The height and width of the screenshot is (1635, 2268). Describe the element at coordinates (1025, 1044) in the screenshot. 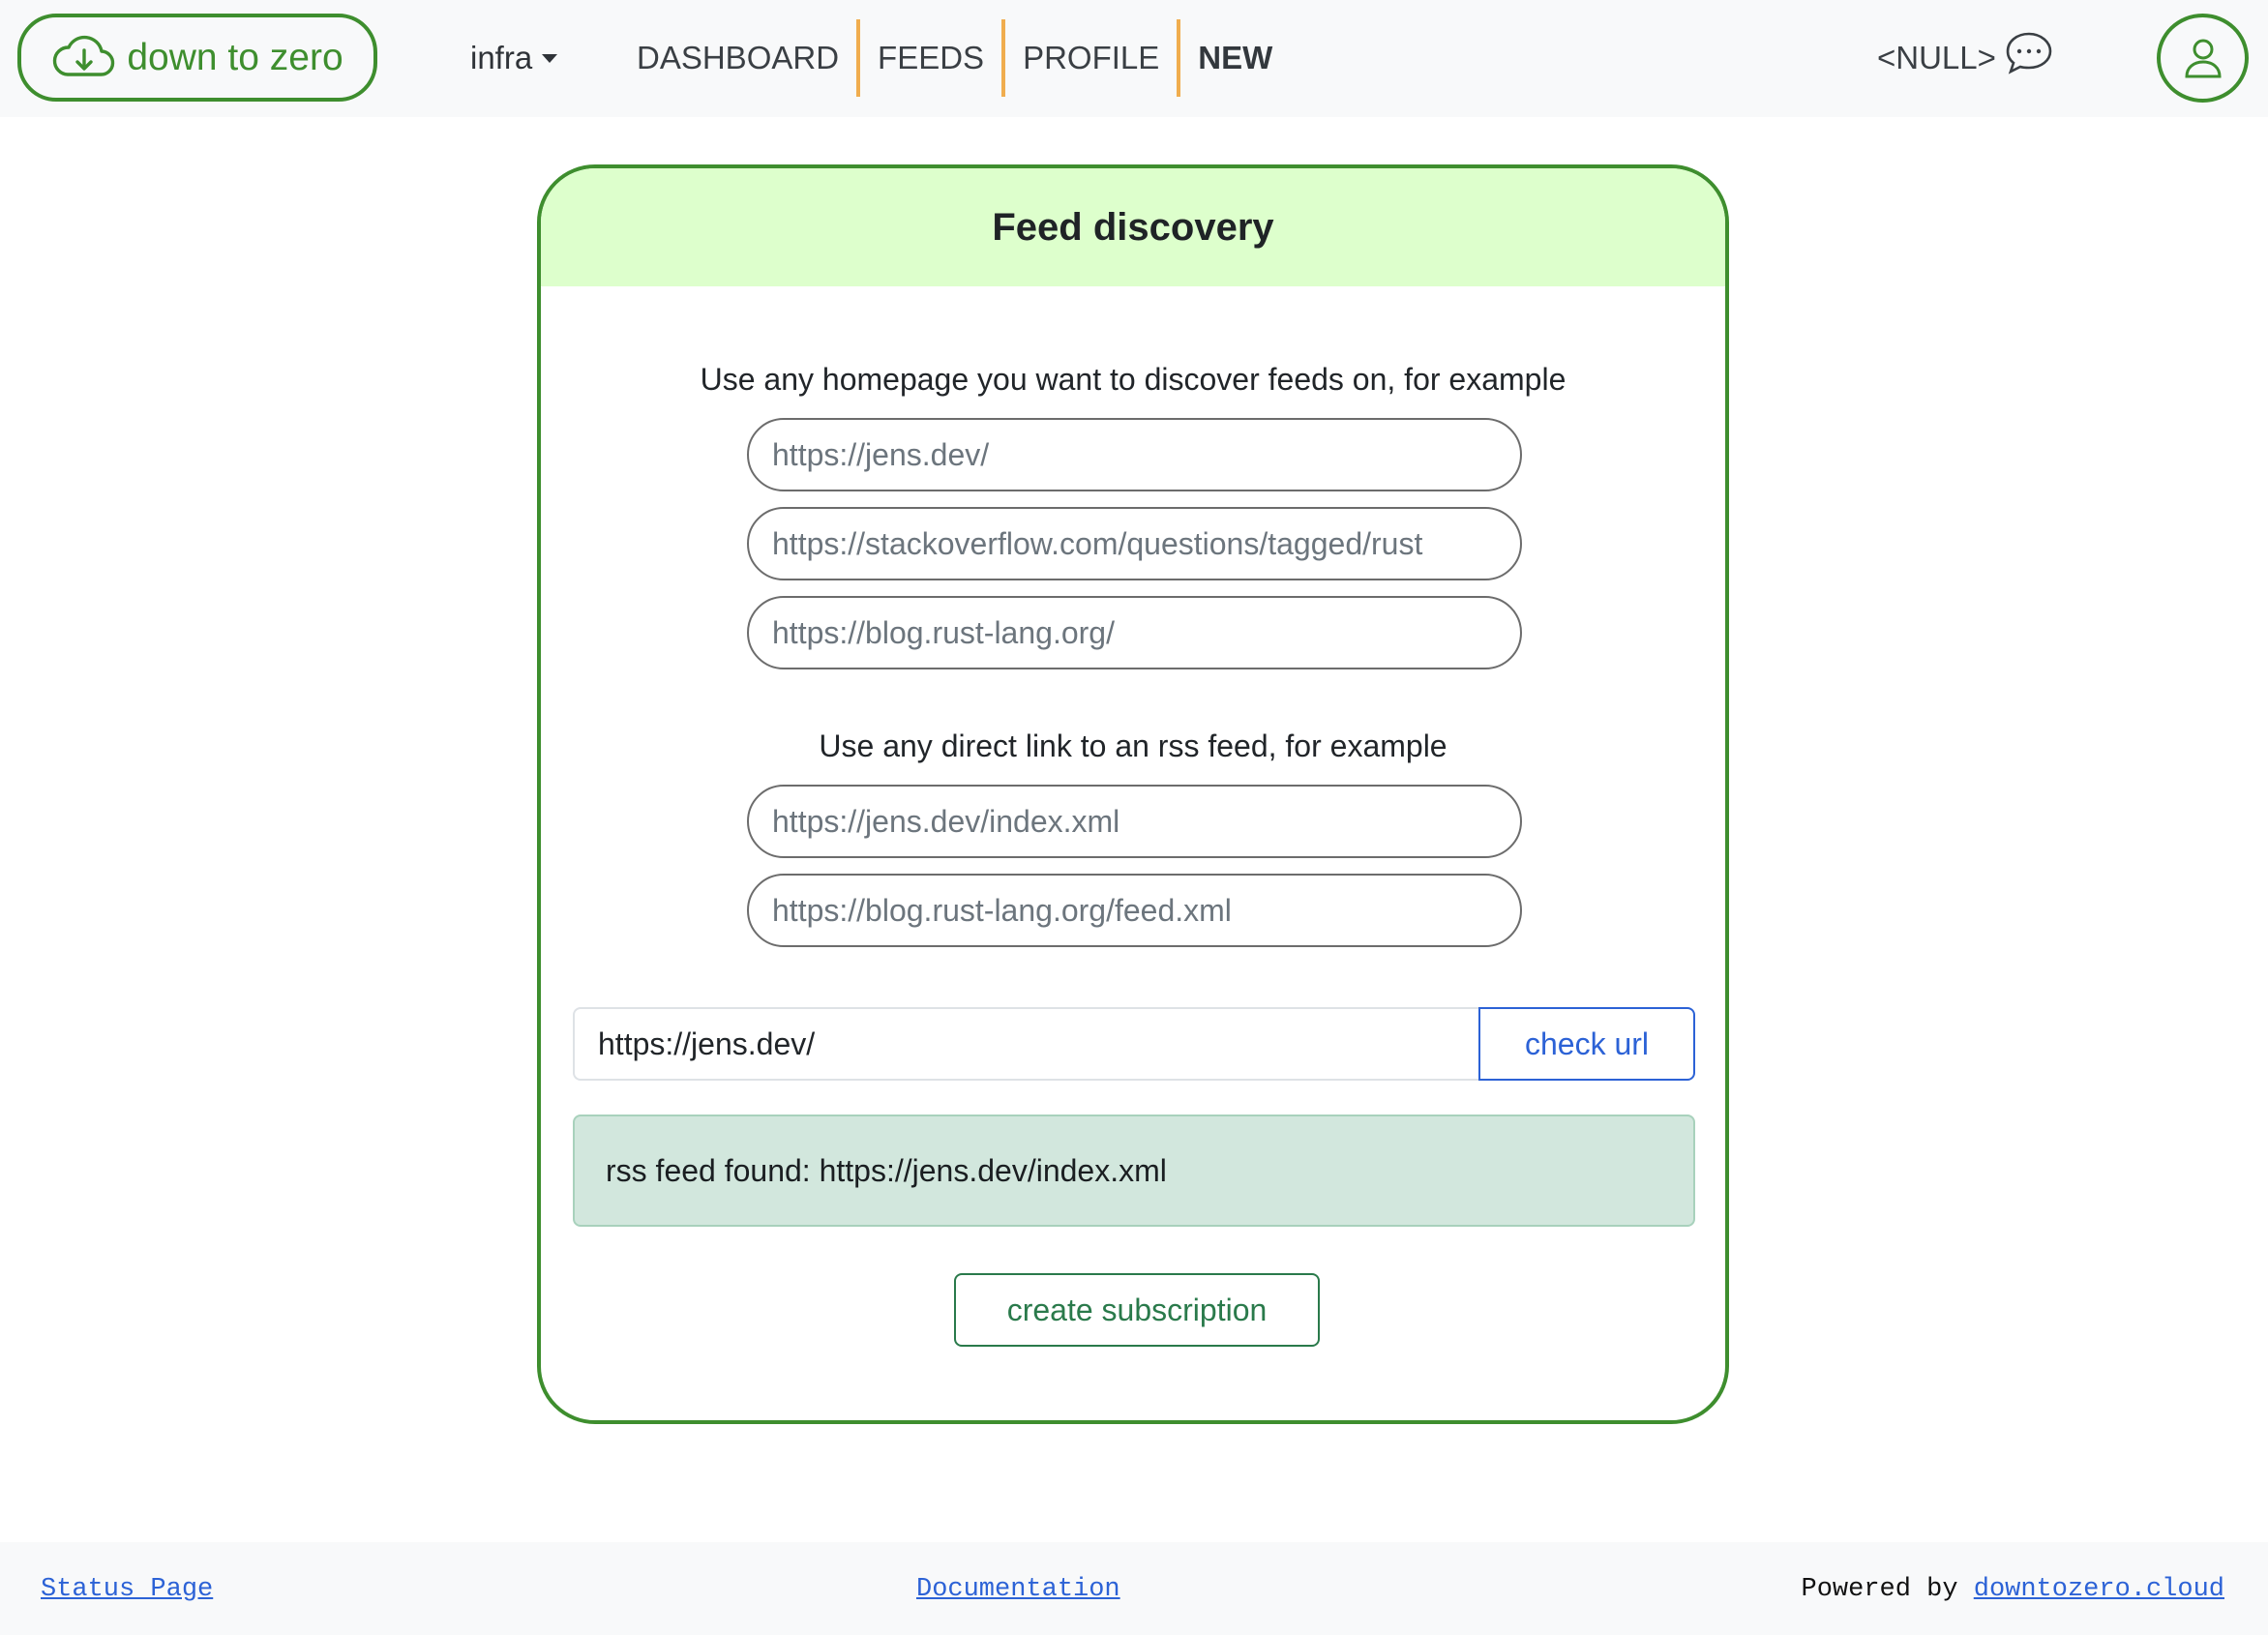

I see `url-input` at that location.